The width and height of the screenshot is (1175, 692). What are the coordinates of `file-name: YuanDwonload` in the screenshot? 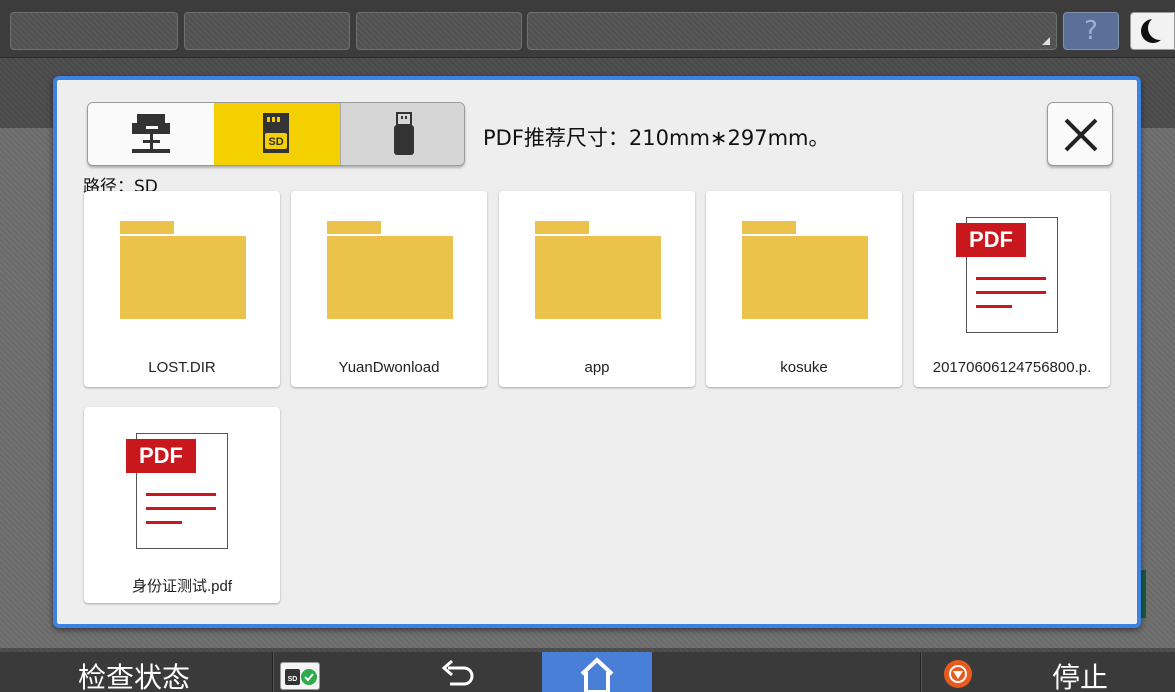 It's located at (389, 367).